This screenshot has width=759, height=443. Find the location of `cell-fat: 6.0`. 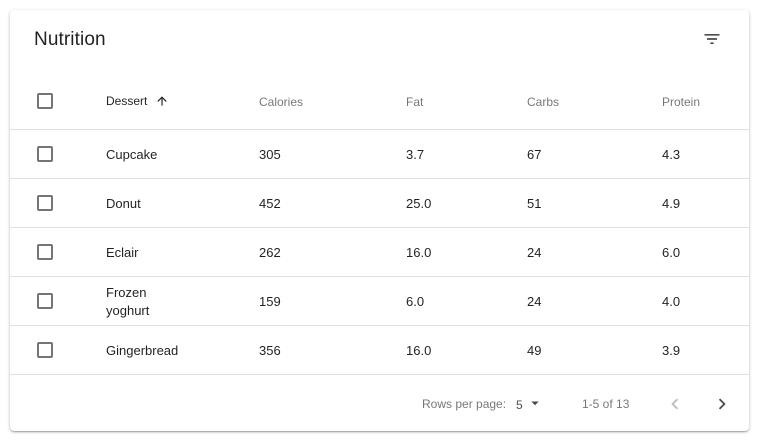

cell-fat: 6.0 is located at coordinates (415, 301).